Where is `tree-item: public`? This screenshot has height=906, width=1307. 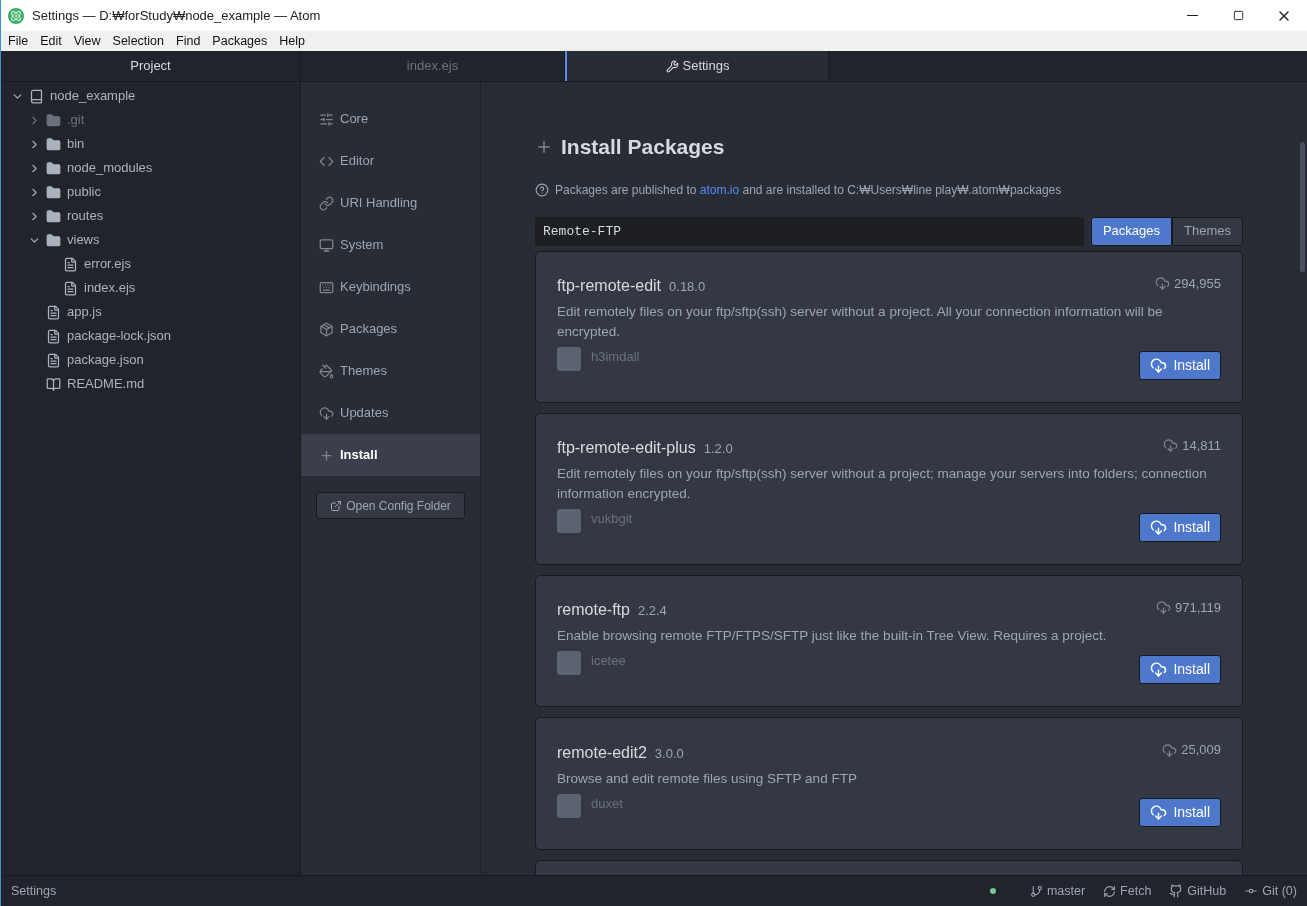
tree-item: public is located at coordinates (150, 192).